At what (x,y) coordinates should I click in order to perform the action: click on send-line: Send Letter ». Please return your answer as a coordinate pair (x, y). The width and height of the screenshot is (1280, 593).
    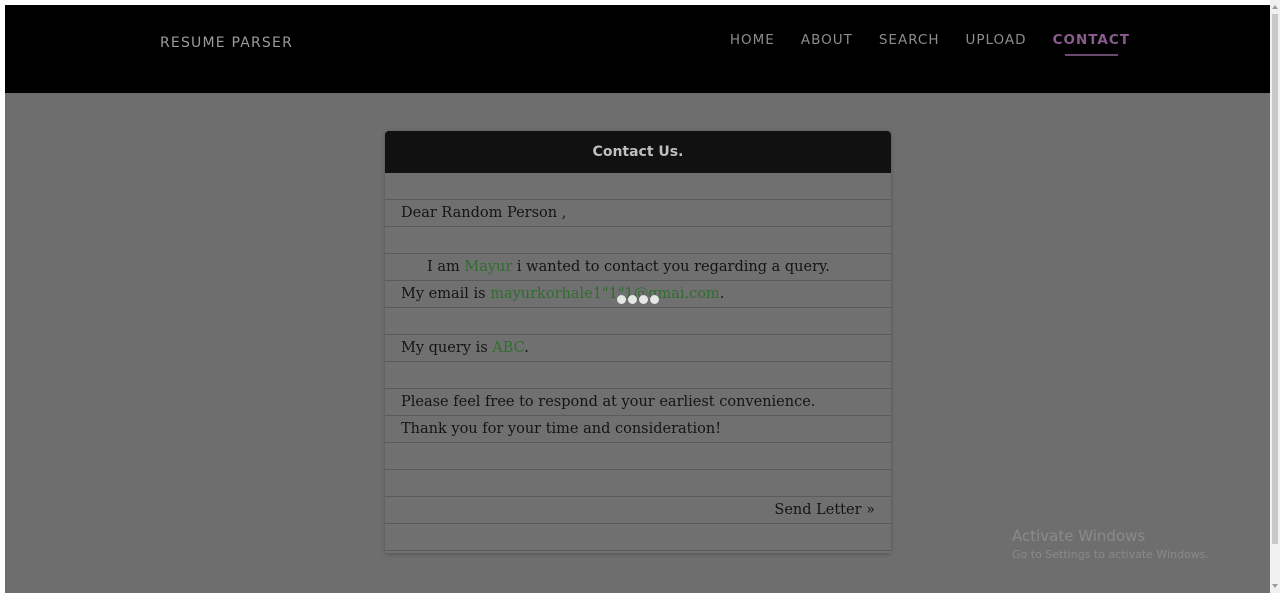
    Looking at the image, I should click on (638, 510).